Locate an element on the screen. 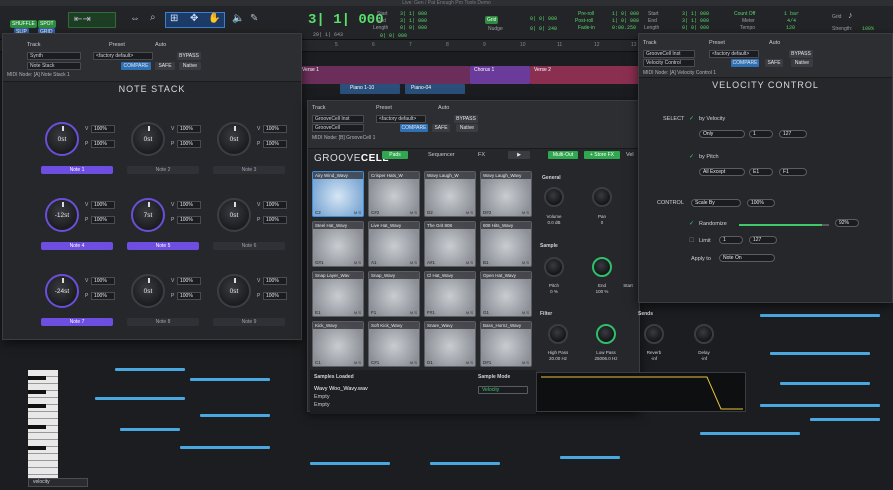 This screenshot has width=893, height=490. fadein-value: 0:00.250 is located at coordinates (624, 28).